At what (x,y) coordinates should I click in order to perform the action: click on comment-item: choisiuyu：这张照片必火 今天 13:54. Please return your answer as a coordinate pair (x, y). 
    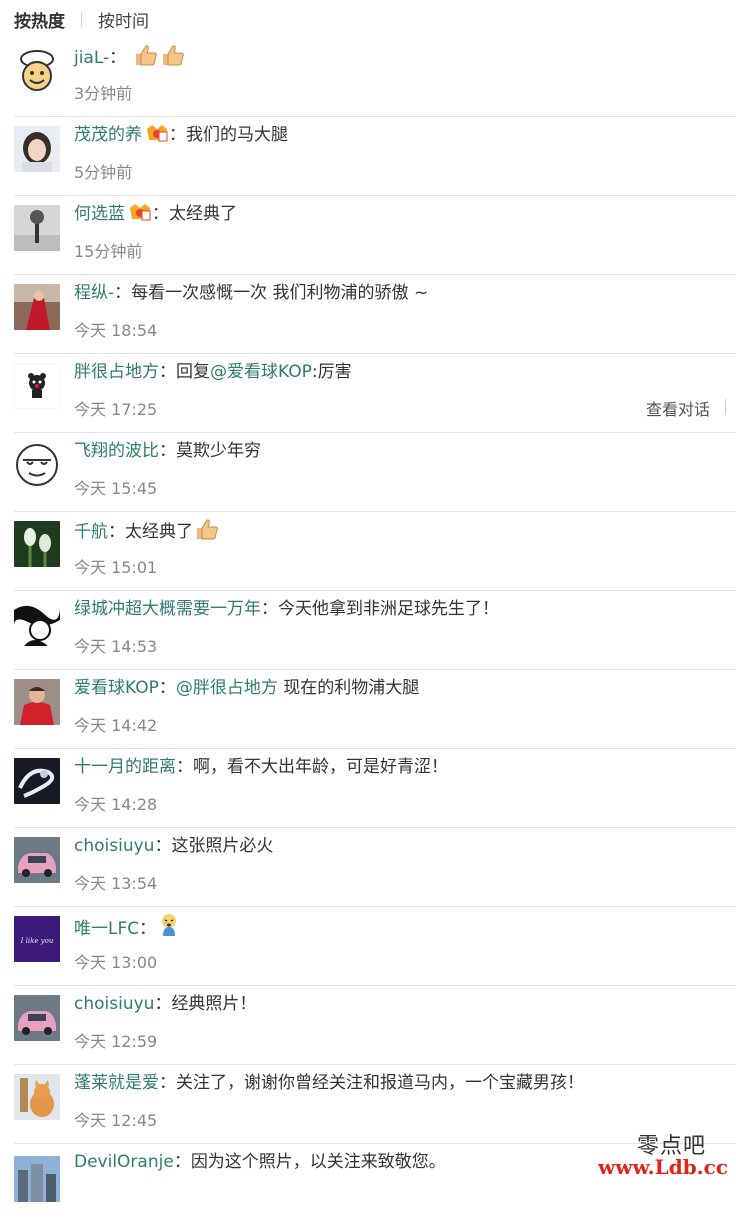
    Looking at the image, I should click on (375, 867).